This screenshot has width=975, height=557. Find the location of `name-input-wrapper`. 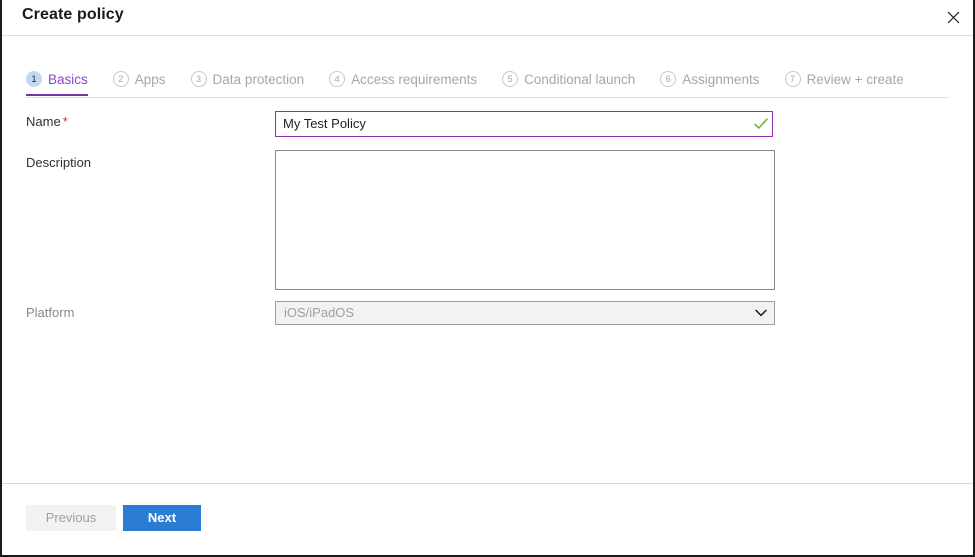

name-input-wrapper is located at coordinates (524, 124).